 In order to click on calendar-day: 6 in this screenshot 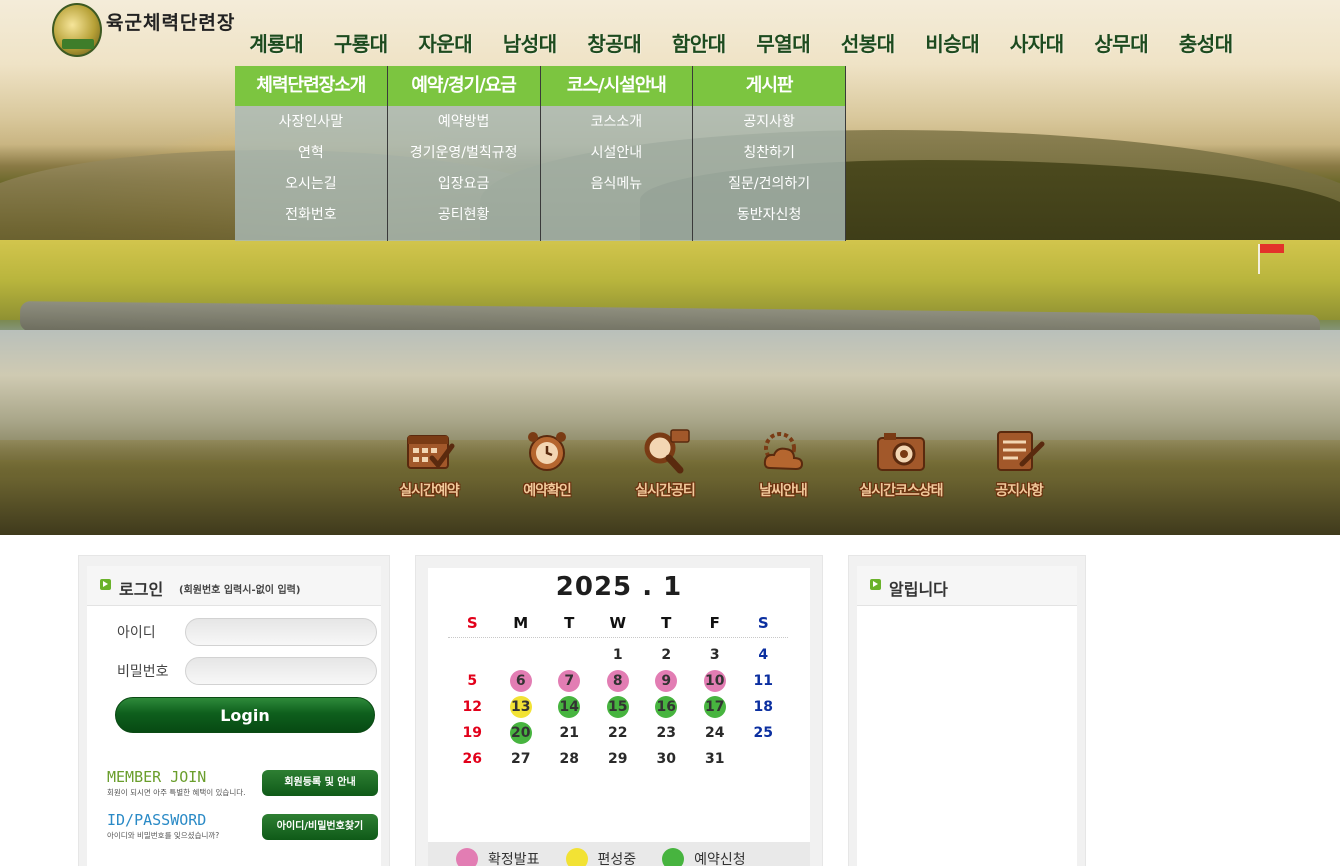, I will do `click(521, 681)`.